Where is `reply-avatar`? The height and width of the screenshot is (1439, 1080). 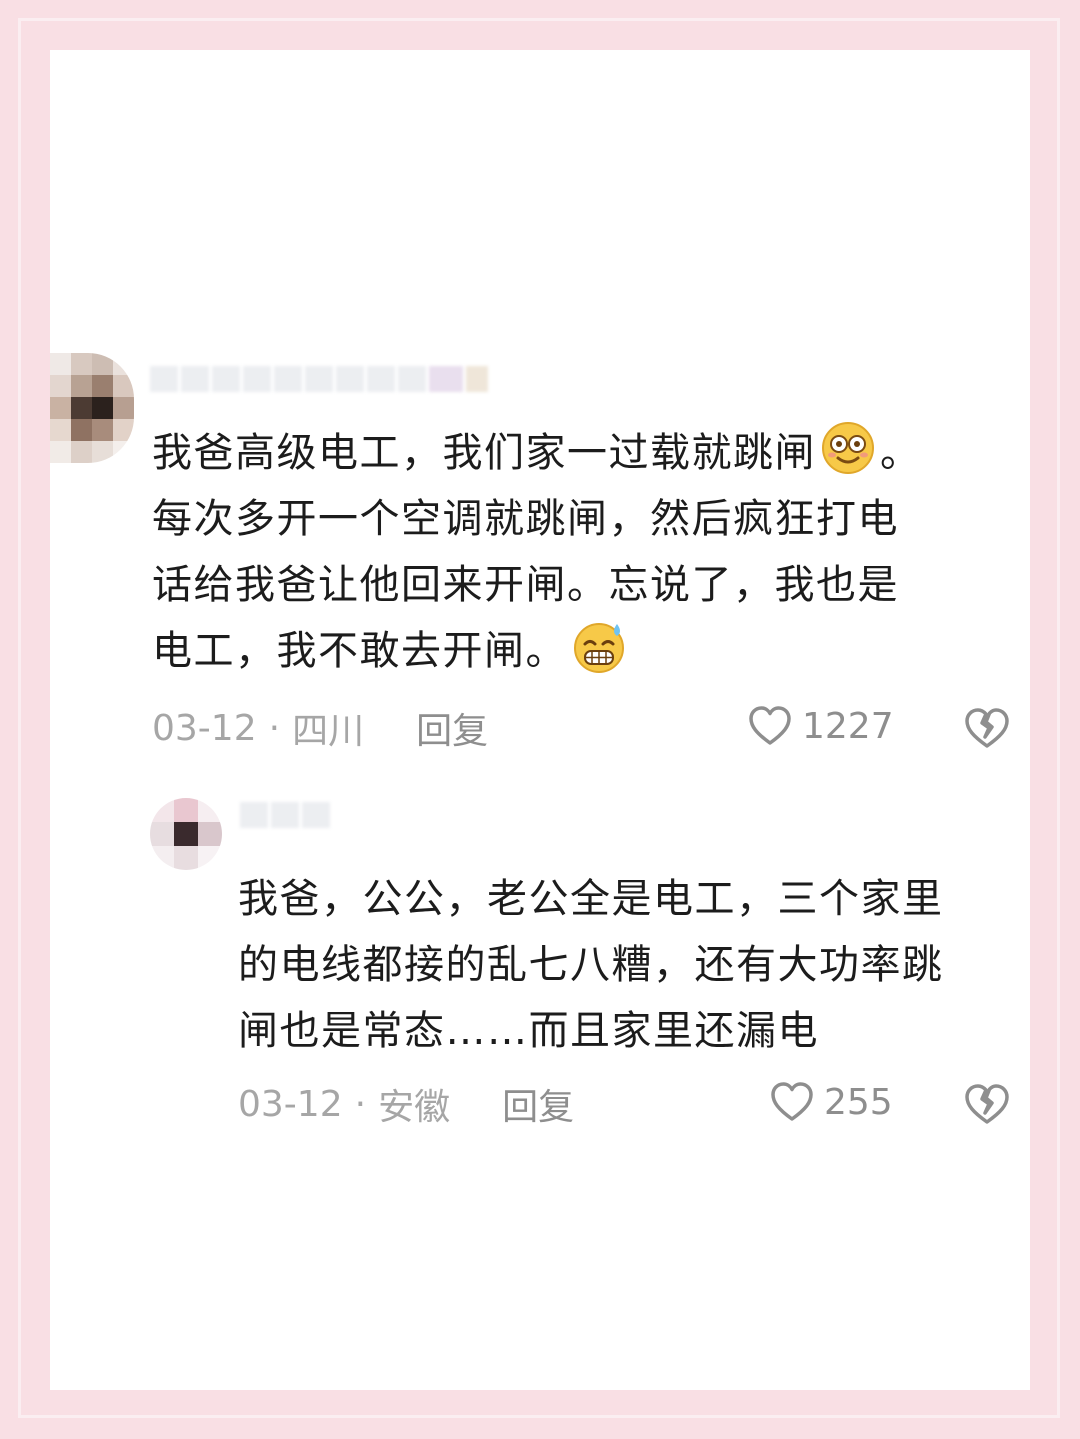 reply-avatar is located at coordinates (186, 834).